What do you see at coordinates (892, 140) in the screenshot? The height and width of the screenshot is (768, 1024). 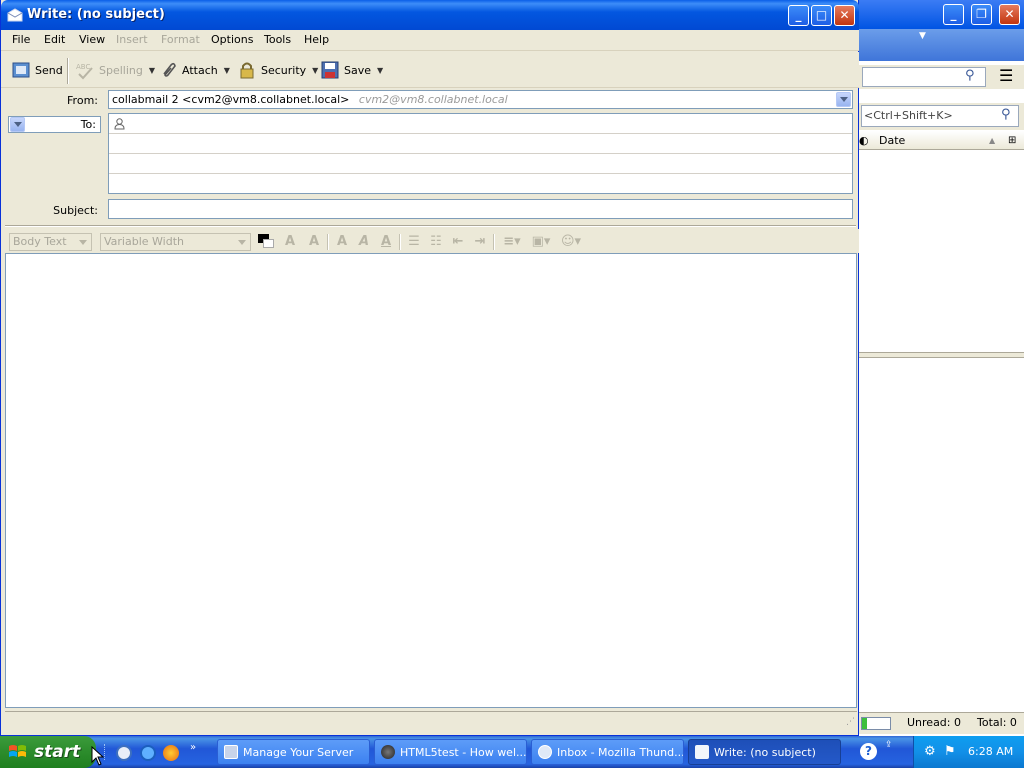 I see `column-date: Date` at bounding box center [892, 140].